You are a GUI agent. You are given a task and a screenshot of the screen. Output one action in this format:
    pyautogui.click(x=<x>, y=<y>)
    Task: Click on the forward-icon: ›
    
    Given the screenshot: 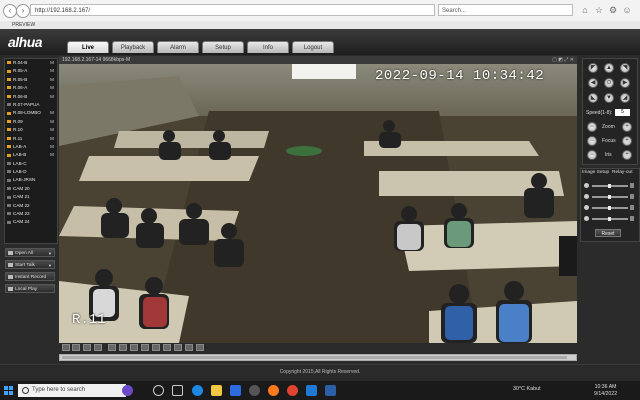 What is the action you would take?
    pyautogui.click(x=23, y=11)
    